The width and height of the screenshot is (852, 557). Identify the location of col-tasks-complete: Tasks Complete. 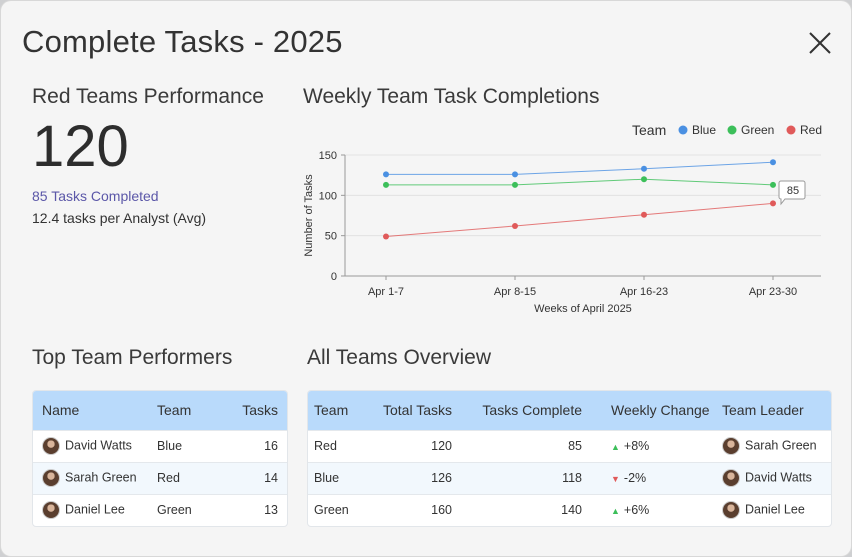
(518, 410).